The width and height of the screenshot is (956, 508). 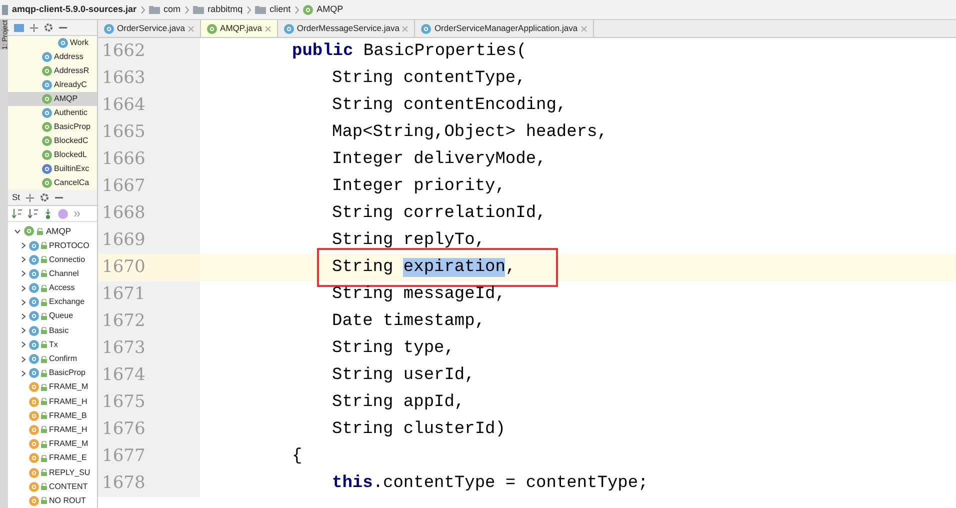 What do you see at coordinates (124, 240) in the screenshot?
I see `line-number: 1669` at bounding box center [124, 240].